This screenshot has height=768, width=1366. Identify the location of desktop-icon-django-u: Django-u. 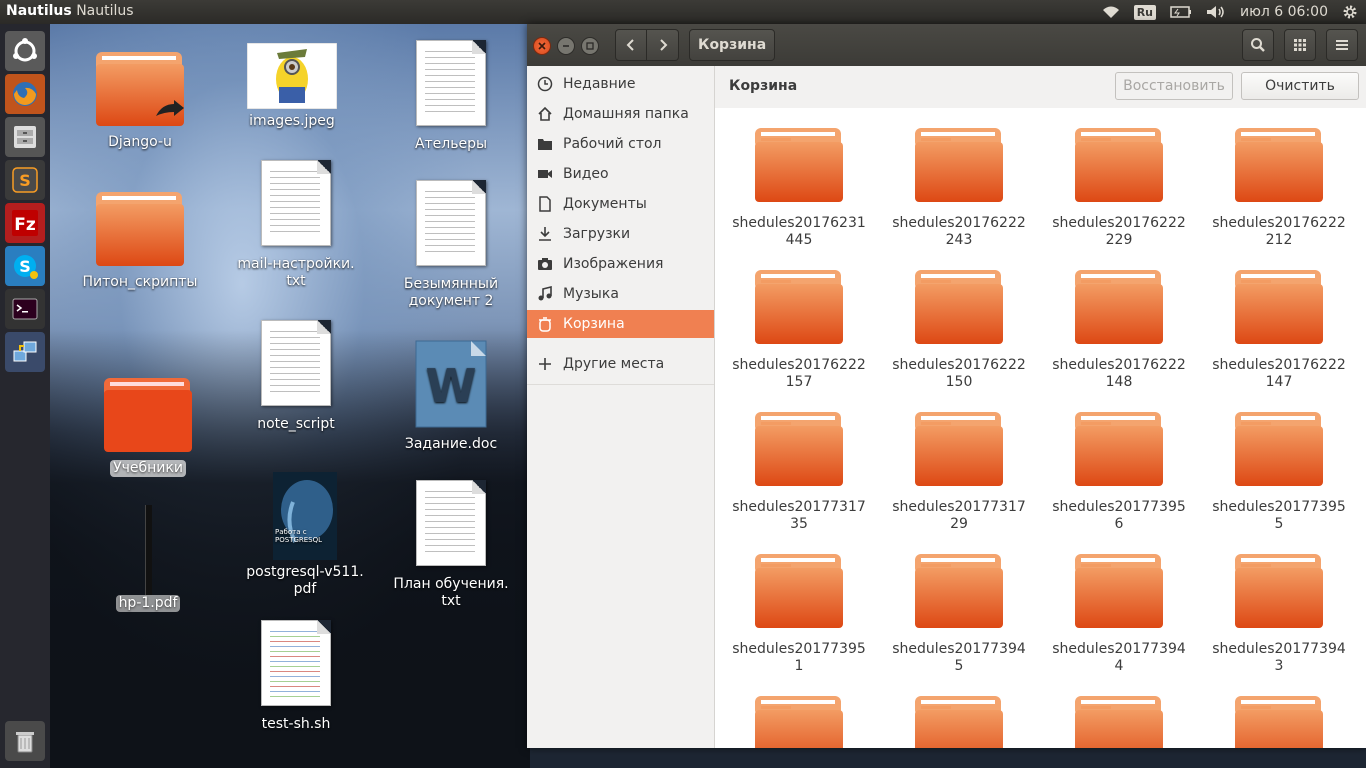
(140, 100).